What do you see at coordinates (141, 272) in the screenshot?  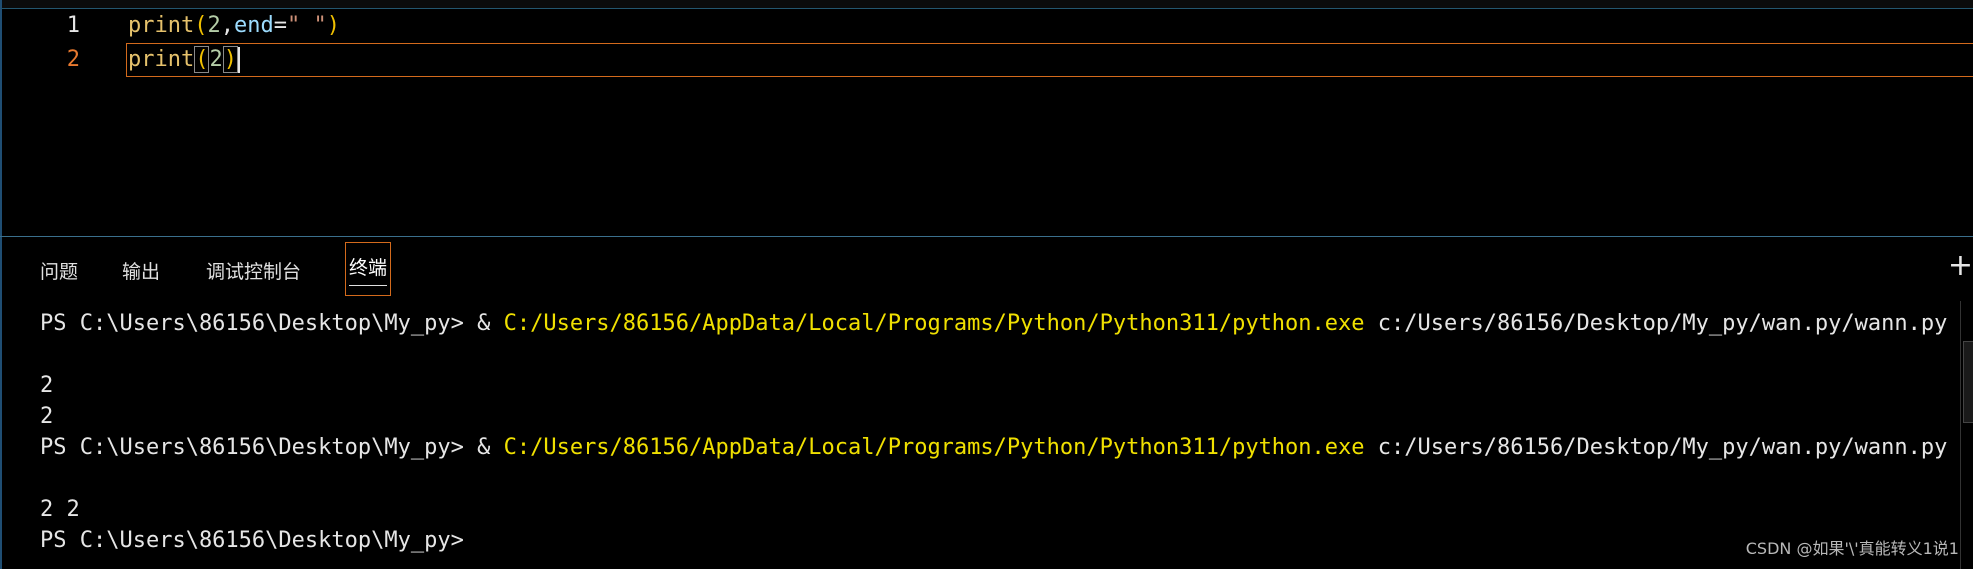 I see `tab-output: 输出` at bounding box center [141, 272].